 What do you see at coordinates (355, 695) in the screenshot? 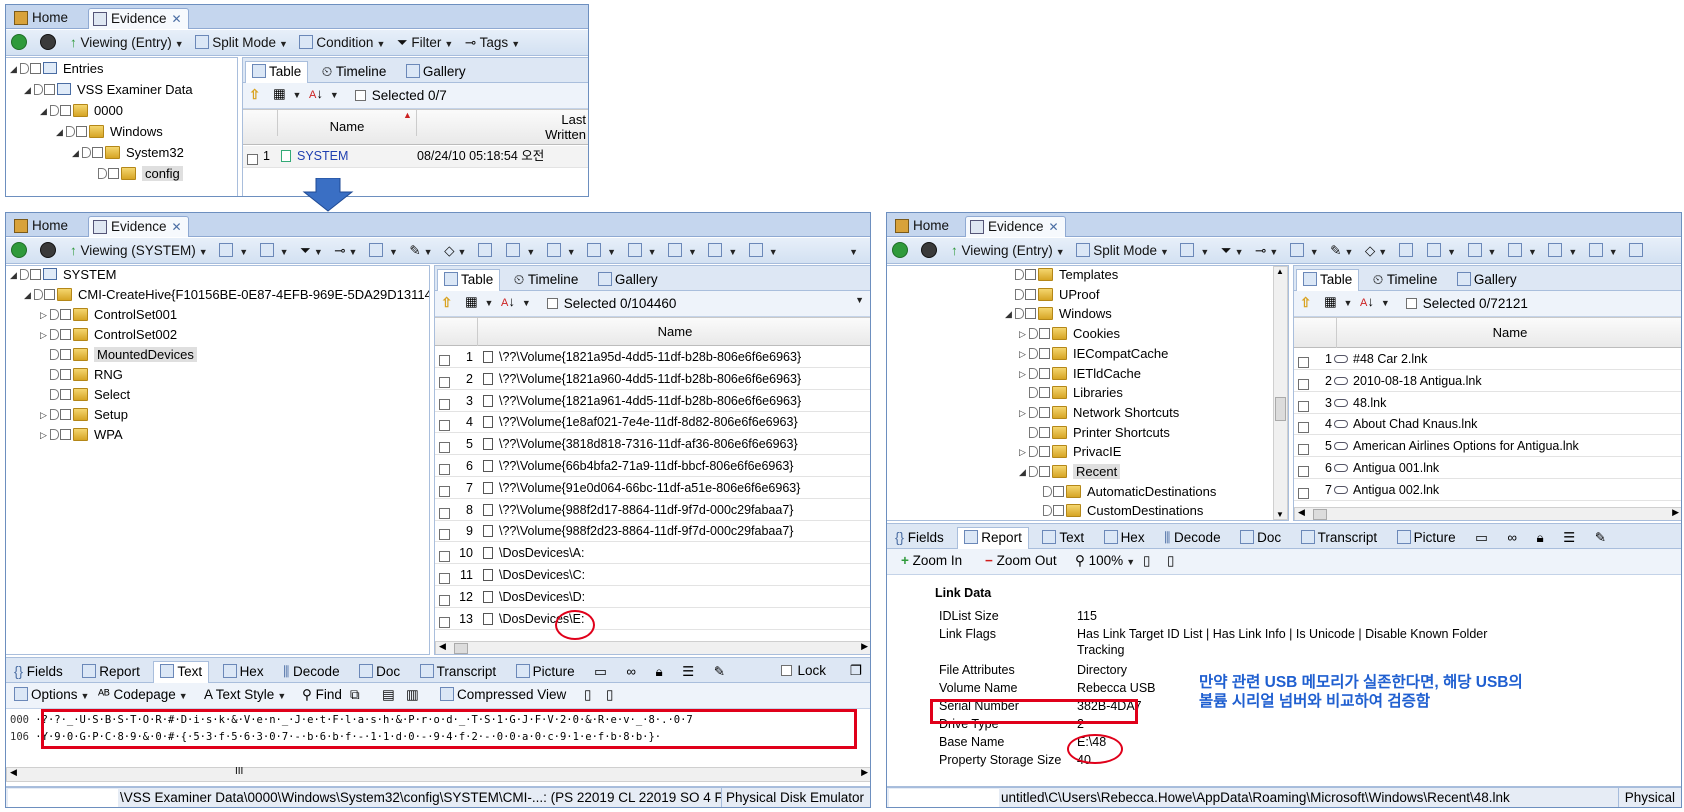
I see `copy-icon: ⧉` at bounding box center [355, 695].